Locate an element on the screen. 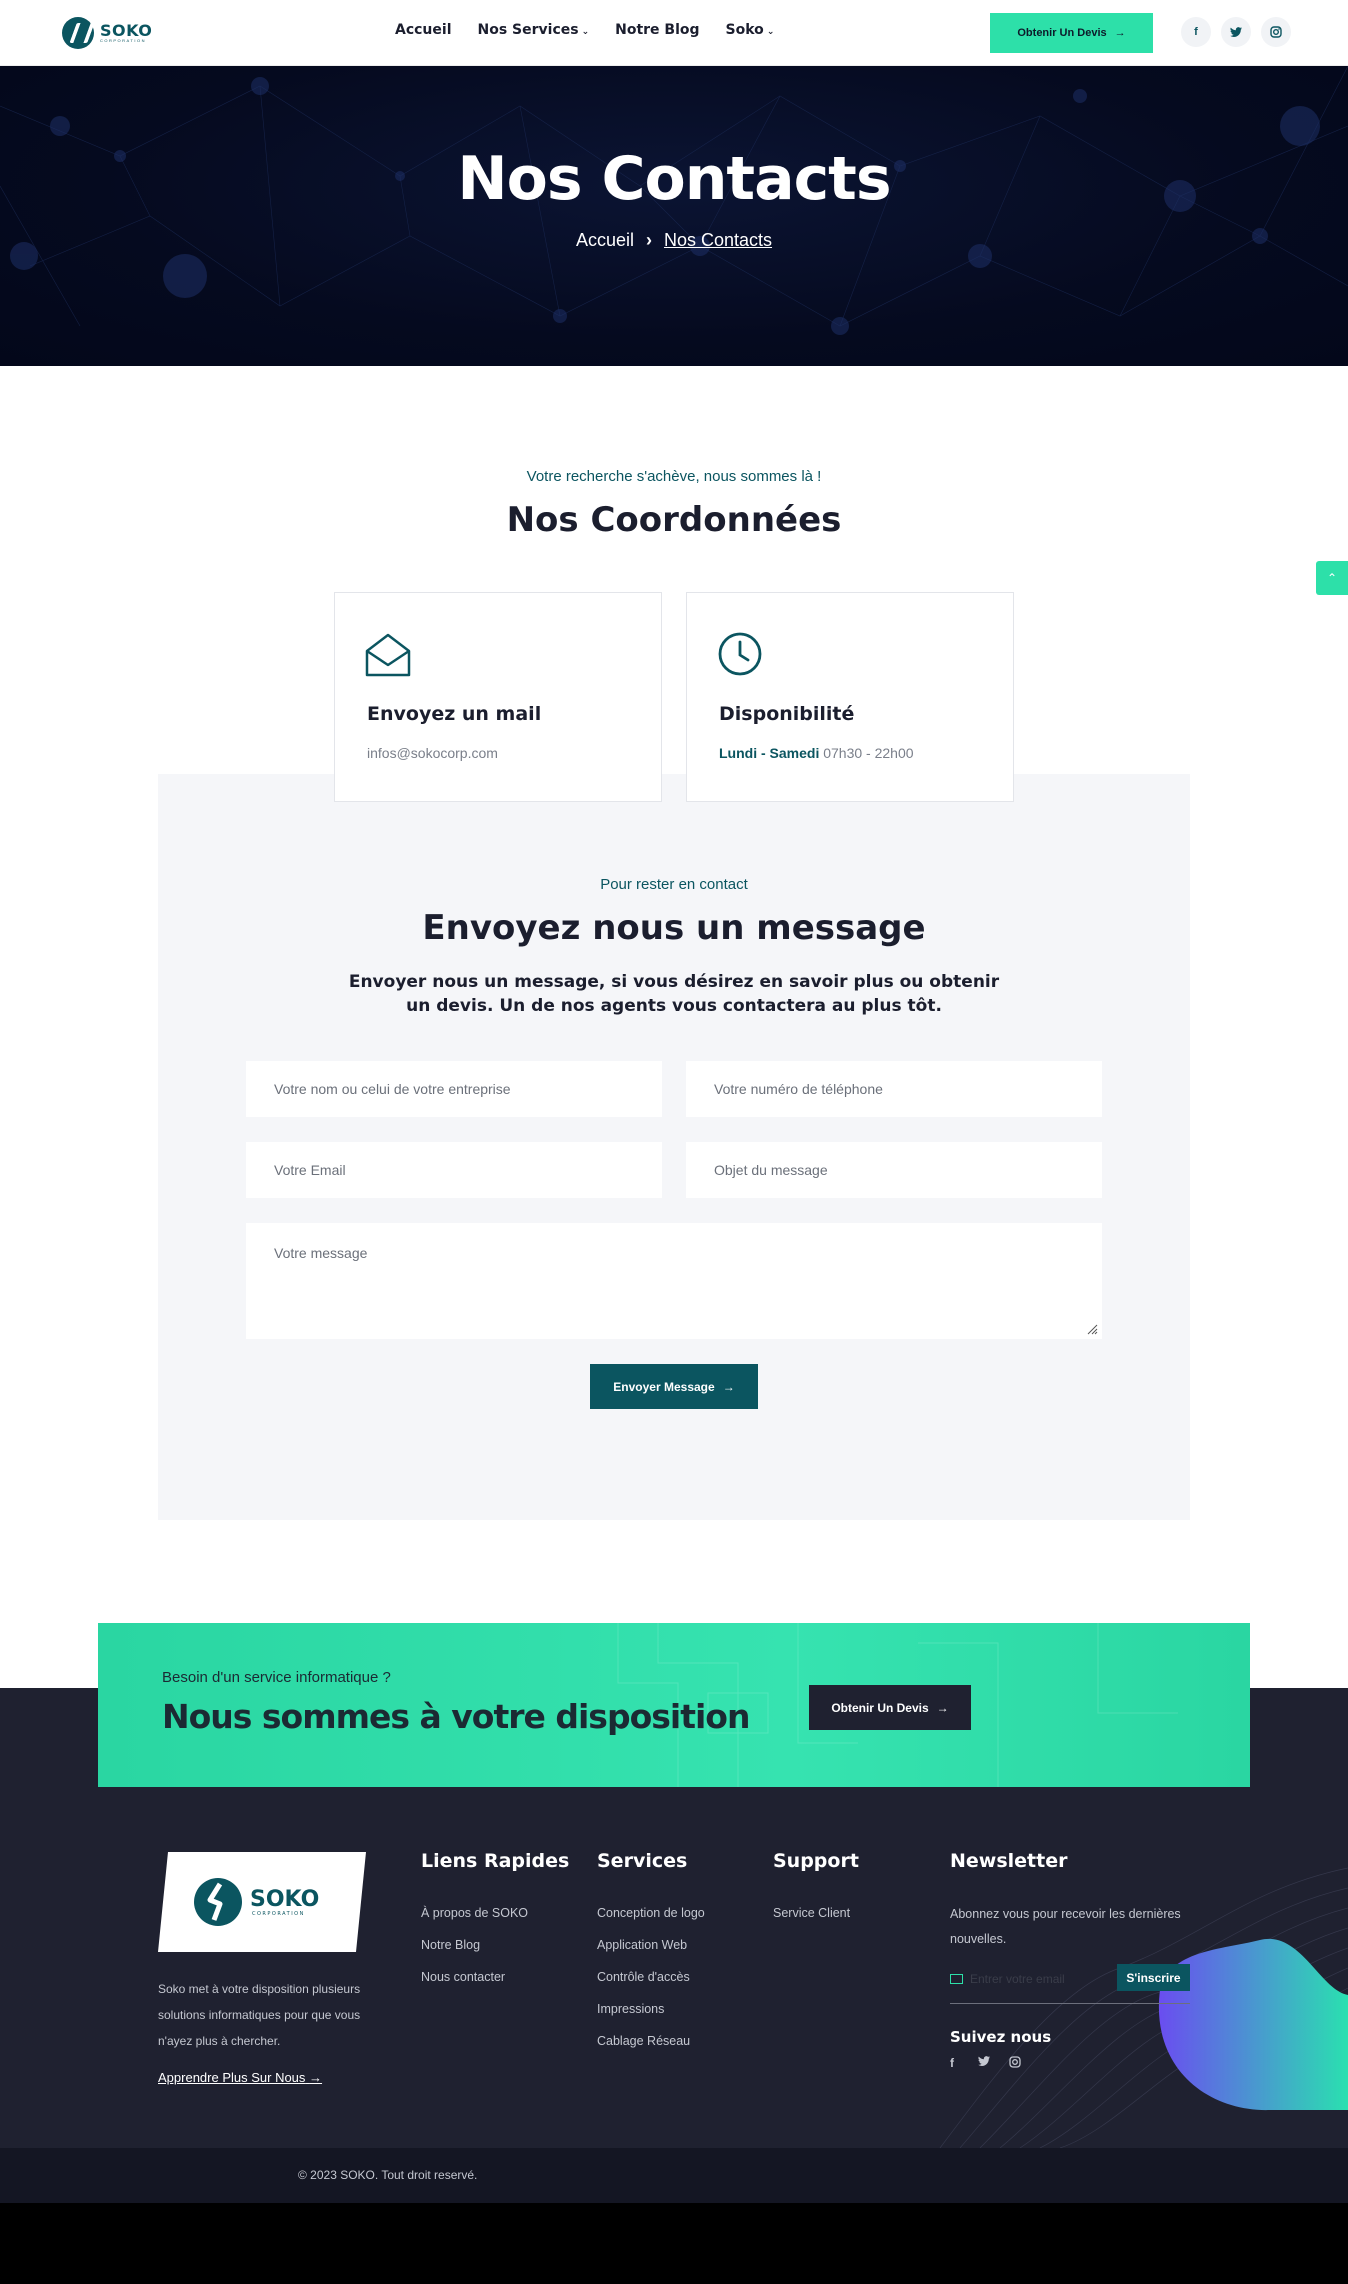  double-chevron-up-icon: ⌃ is located at coordinates (1332, 578).